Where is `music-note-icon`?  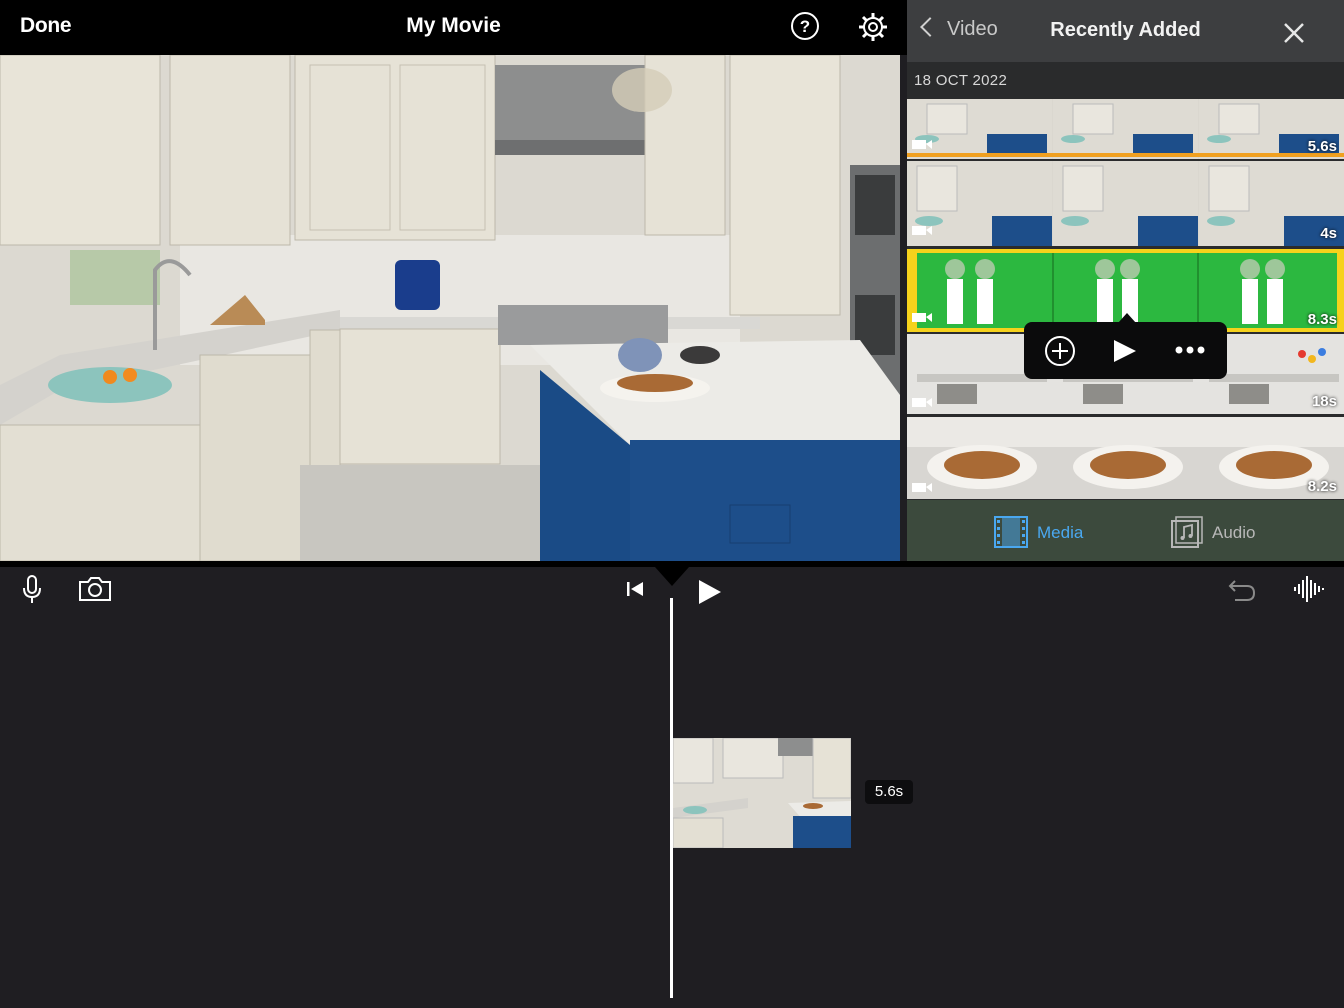 music-note-icon is located at coordinates (1187, 532).